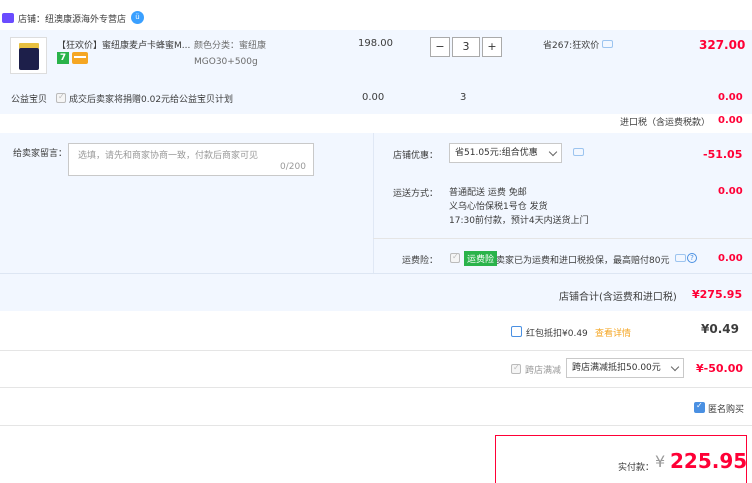 This screenshot has width=752, height=483. I want to click on red-packet-details-link: 查看详情, so click(613, 332).